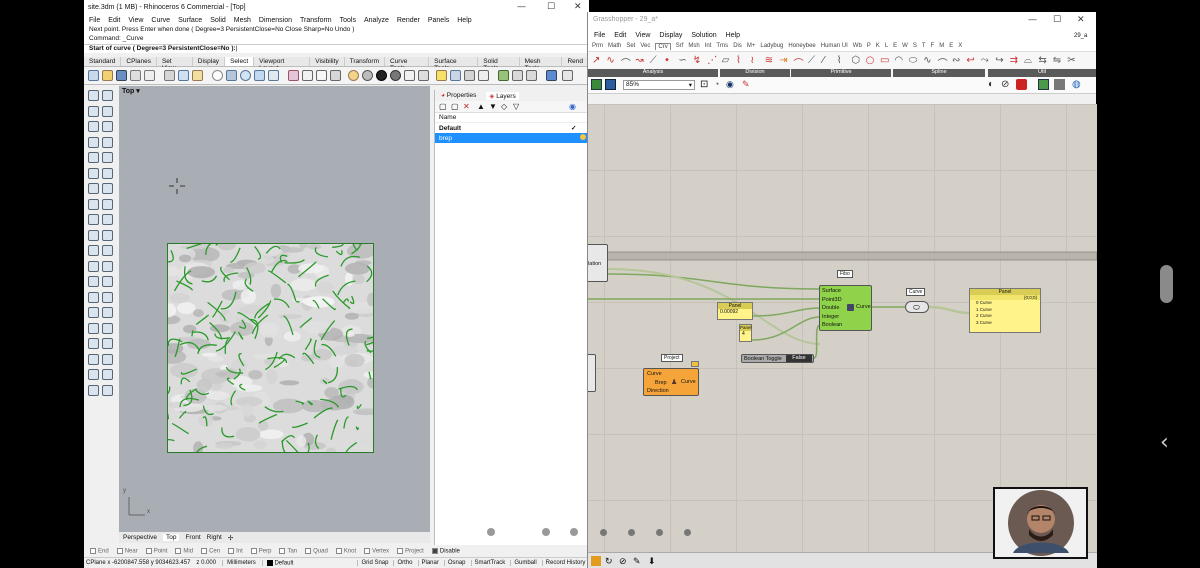 The width and height of the screenshot is (1200, 568). I want to click on menu-item-render: Render, so click(408, 20).